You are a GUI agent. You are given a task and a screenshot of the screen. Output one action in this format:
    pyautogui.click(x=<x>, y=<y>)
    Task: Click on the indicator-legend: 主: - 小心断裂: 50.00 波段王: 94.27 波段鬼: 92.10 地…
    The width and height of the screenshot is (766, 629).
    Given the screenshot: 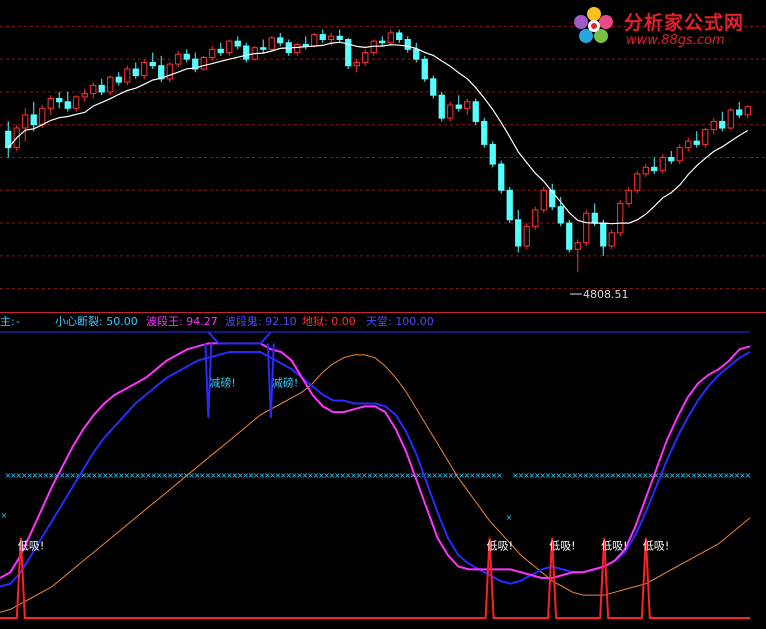 What is the action you would take?
    pyautogui.click(x=383, y=322)
    